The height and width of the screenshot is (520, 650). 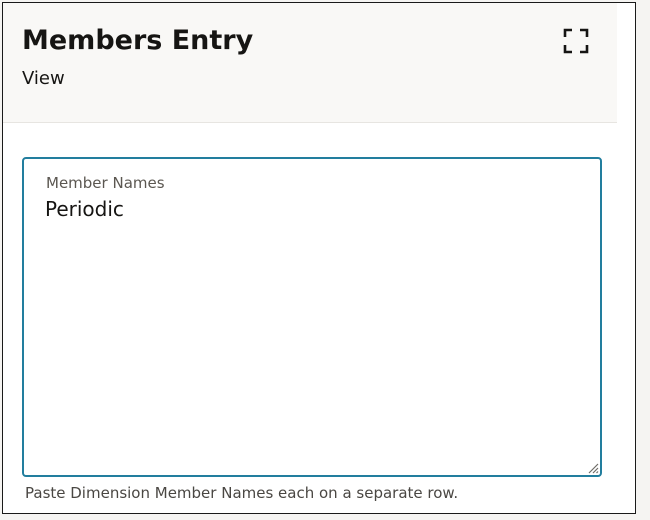 I want to click on expand-button, so click(x=576, y=41).